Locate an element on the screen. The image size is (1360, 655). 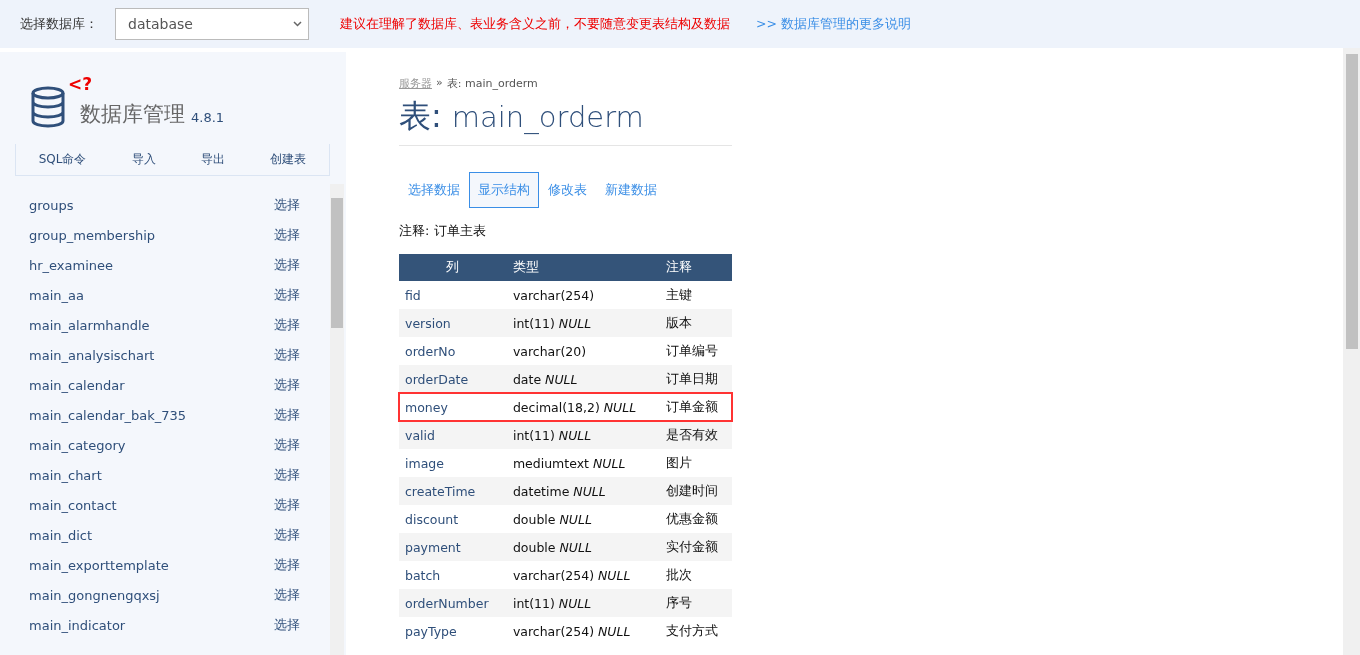
column-header: 列 is located at coordinates (453, 267).